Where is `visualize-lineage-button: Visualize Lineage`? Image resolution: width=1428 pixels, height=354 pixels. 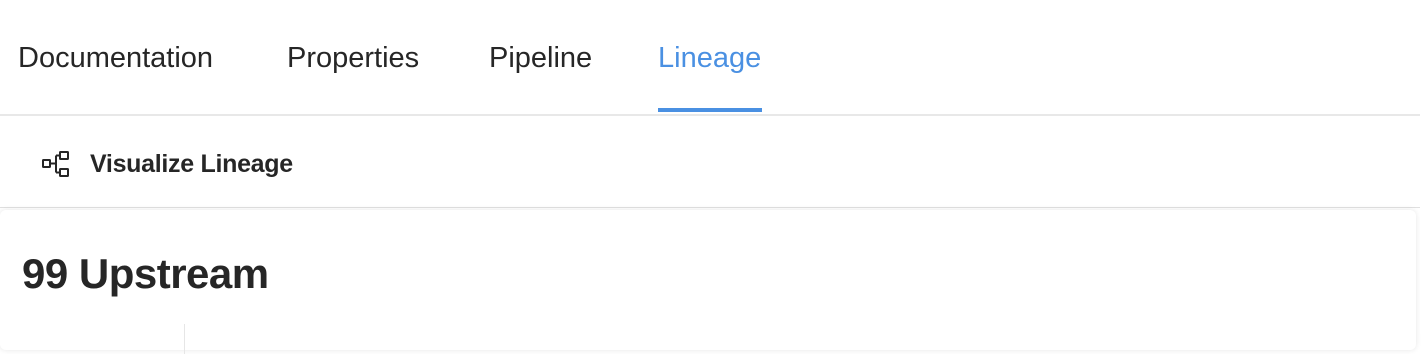 visualize-lineage-button: Visualize Lineage is located at coordinates (166, 164).